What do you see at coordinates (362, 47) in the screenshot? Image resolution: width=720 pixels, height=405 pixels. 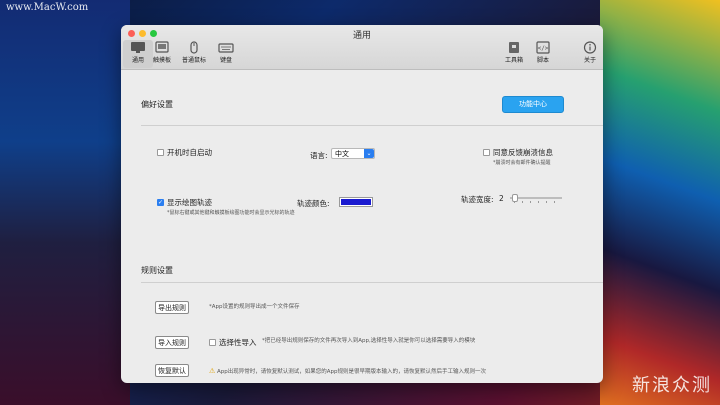 I see `title-bar: 通用 通用 触摸板 普通鼠标 键盘 工具箱 </> 脚本 关于` at bounding box center [362, 47].